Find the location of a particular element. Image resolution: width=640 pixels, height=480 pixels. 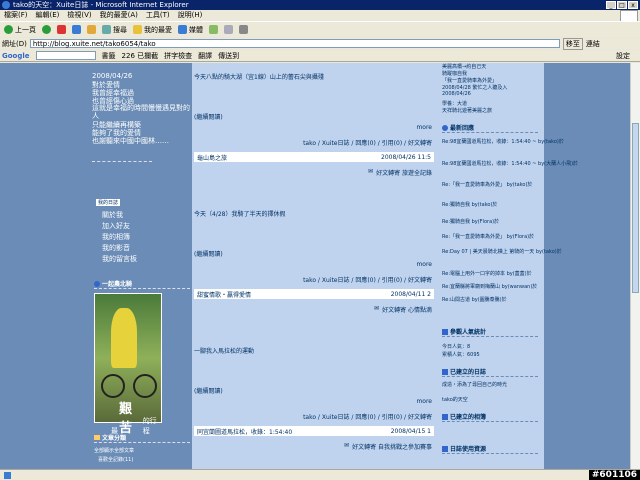

search-button: 搜尋 is located at coordinates (114, 30).